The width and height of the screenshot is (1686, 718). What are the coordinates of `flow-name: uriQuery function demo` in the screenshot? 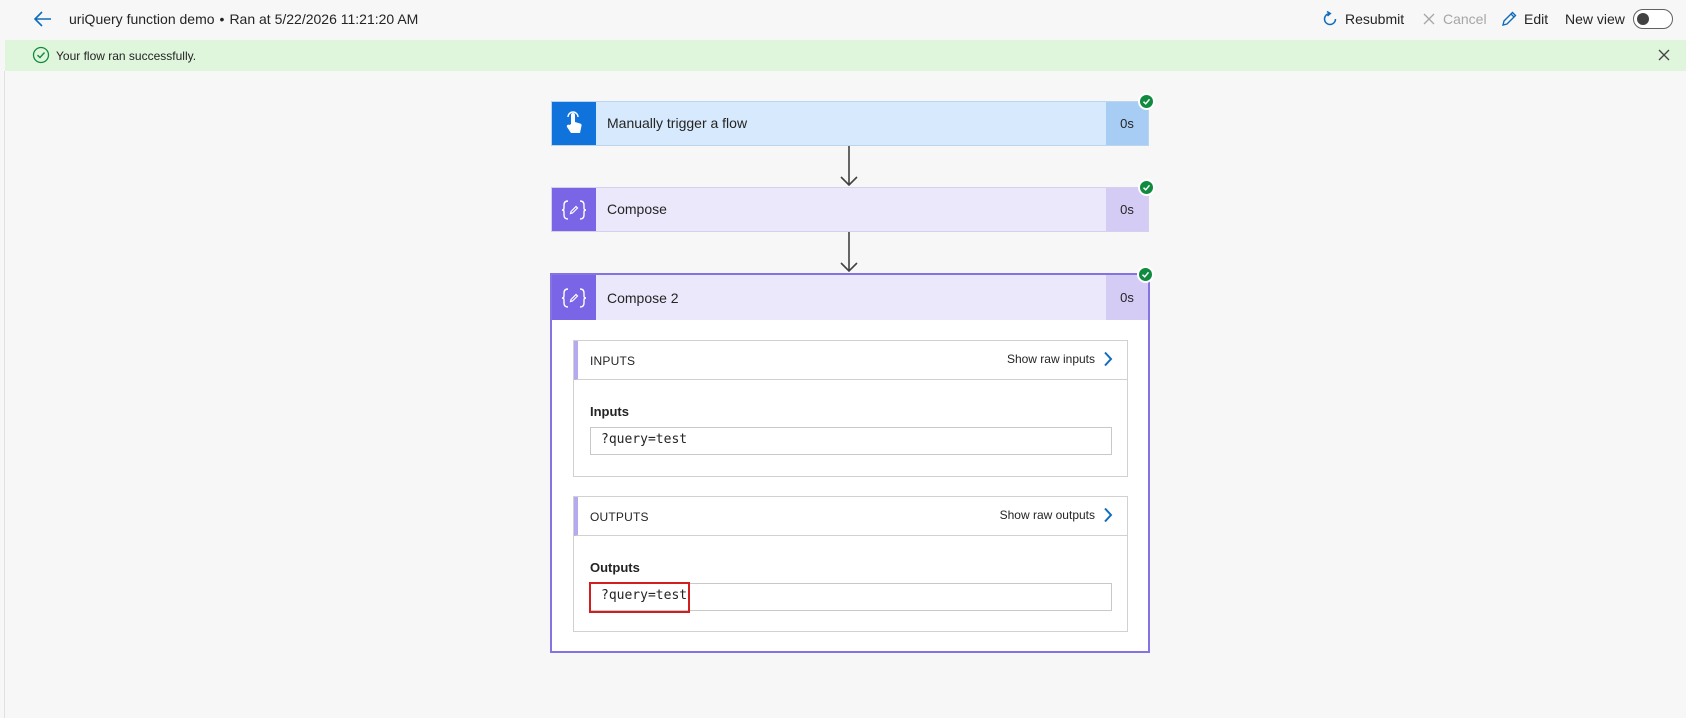 It's located at (142, 19).